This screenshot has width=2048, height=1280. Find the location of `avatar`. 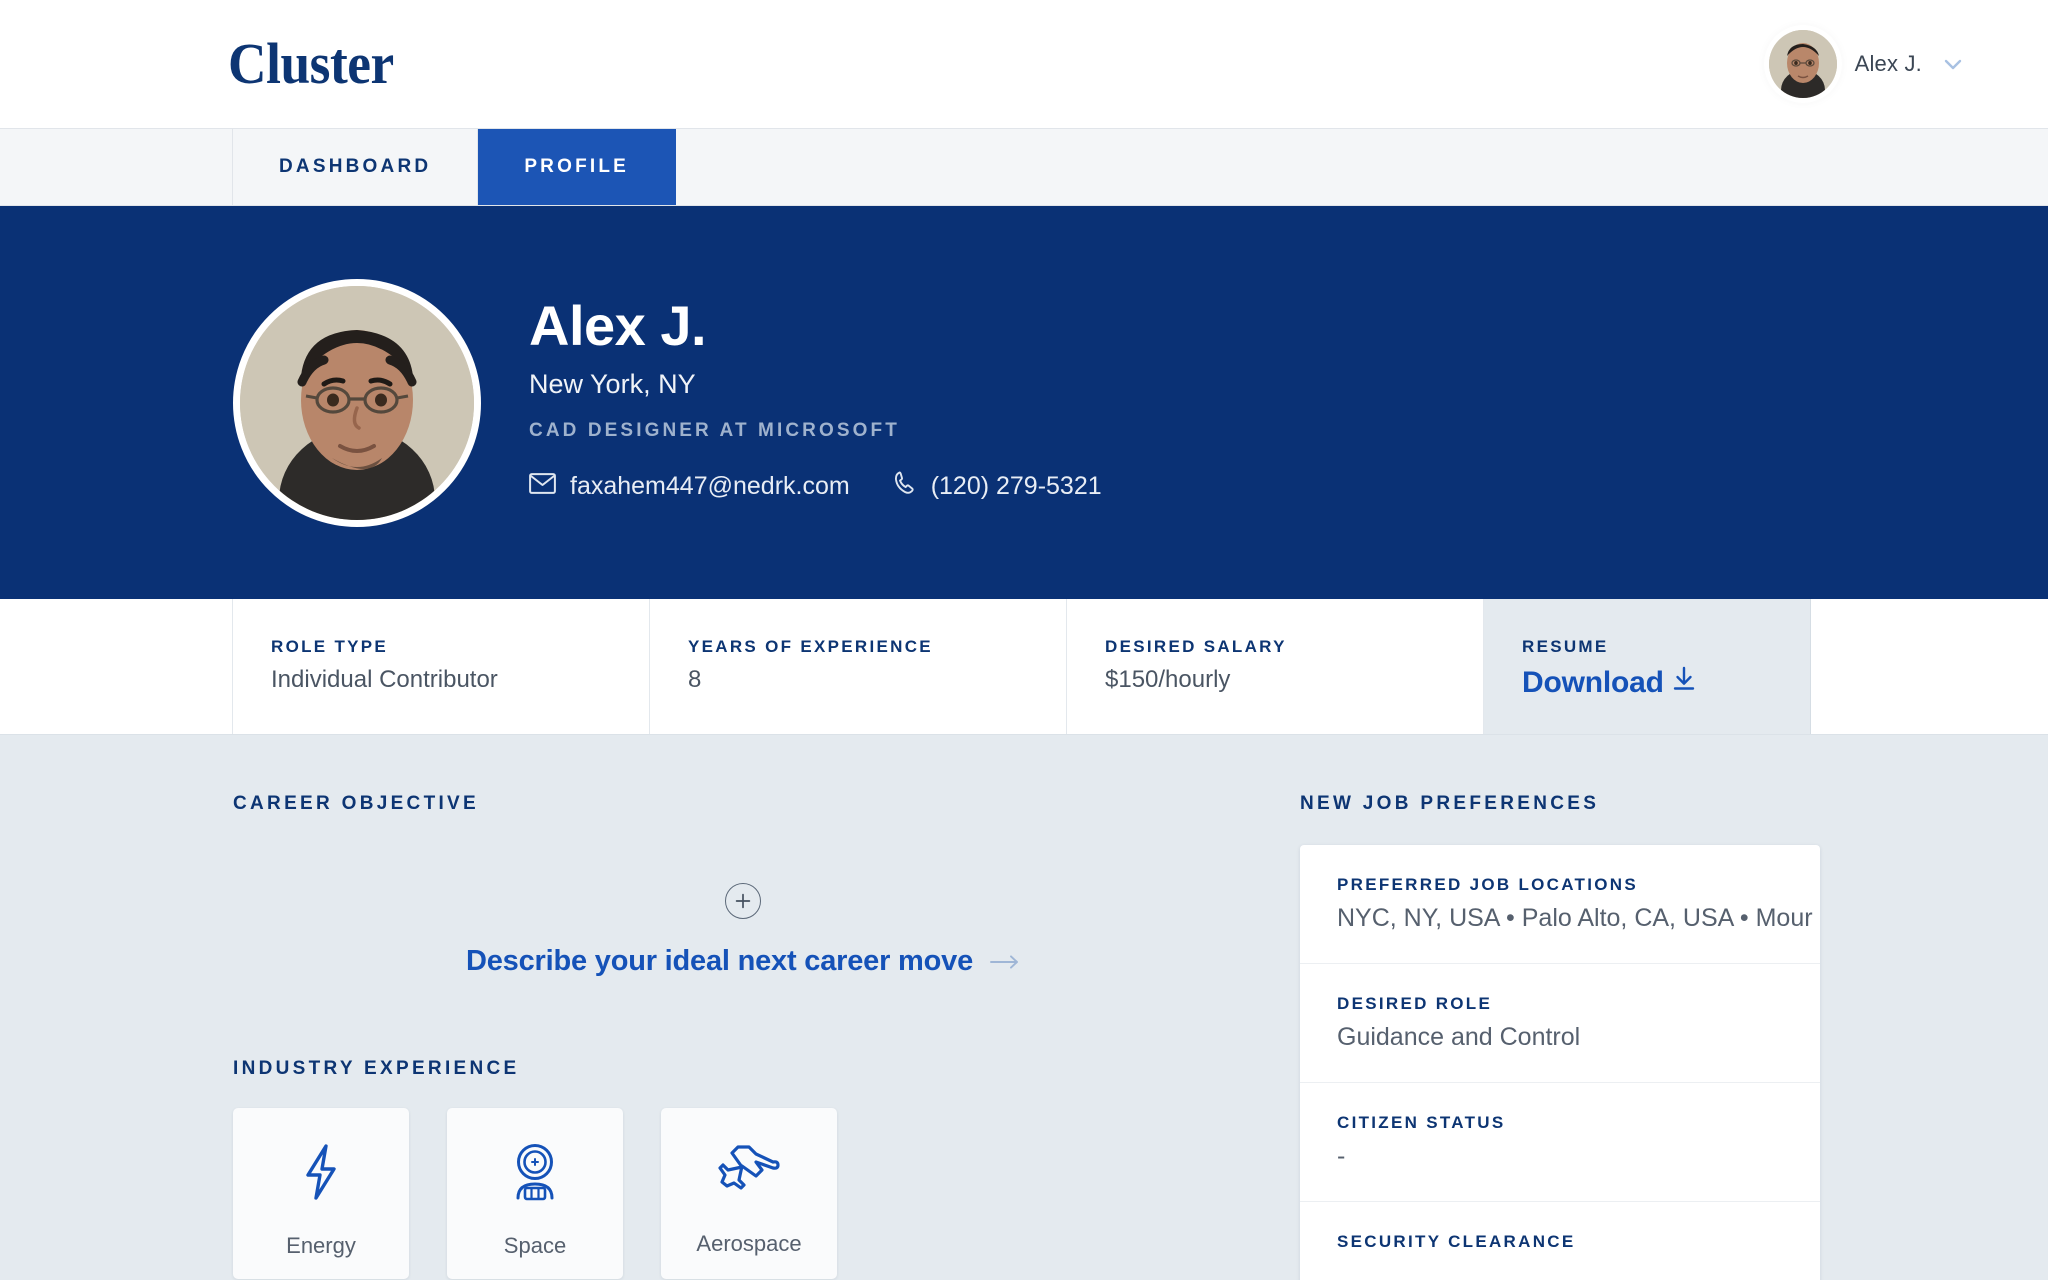

avatar is located at coordinates (1802, 64).